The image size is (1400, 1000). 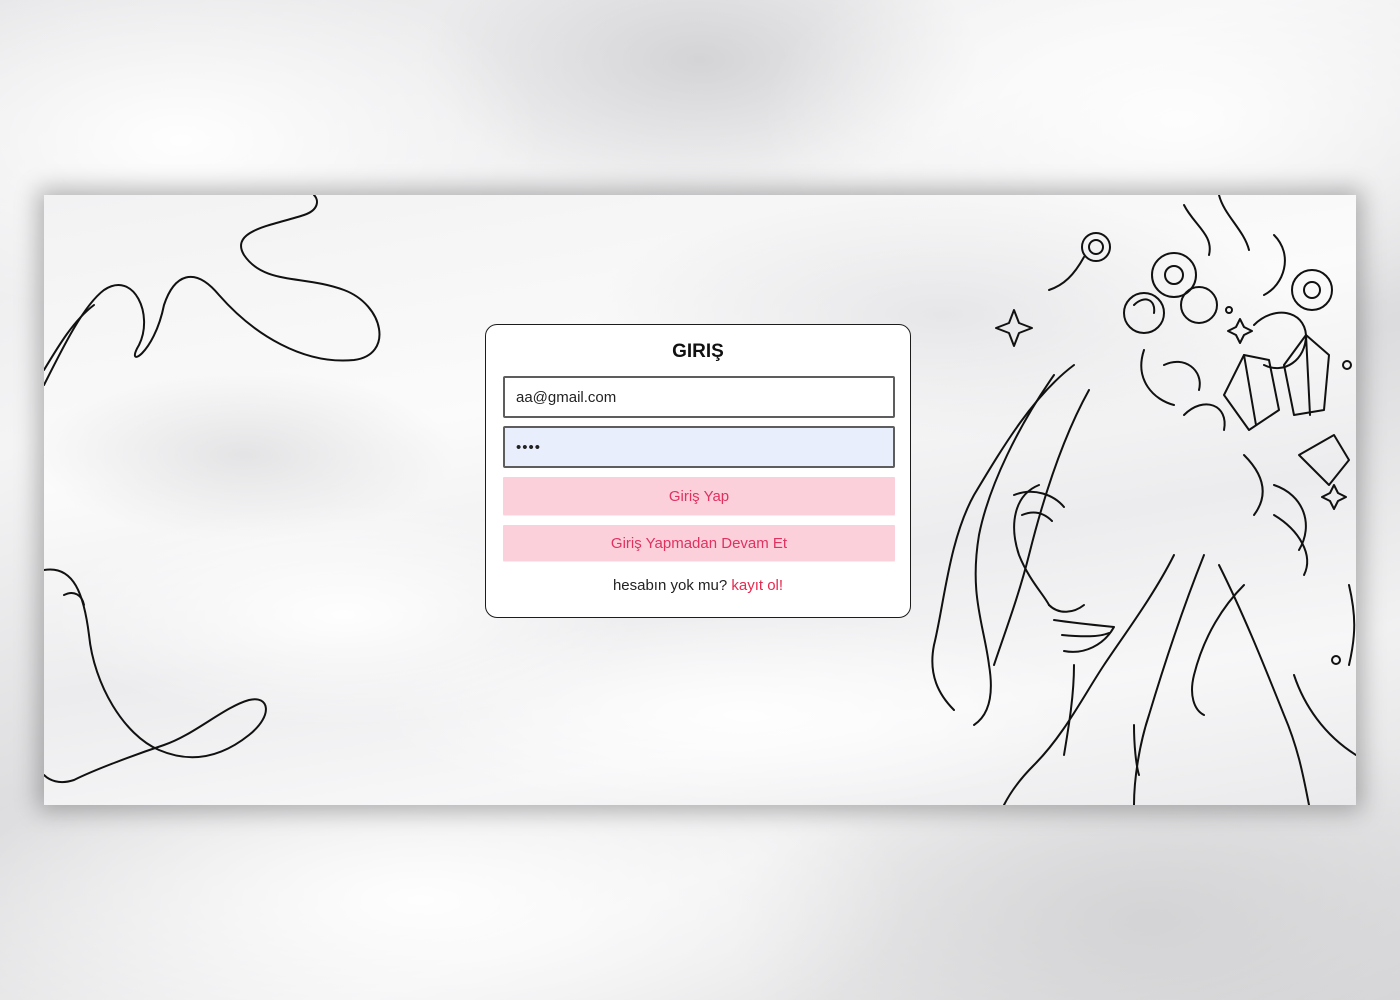 I want to click on password-input, so click(x=699, y=447).